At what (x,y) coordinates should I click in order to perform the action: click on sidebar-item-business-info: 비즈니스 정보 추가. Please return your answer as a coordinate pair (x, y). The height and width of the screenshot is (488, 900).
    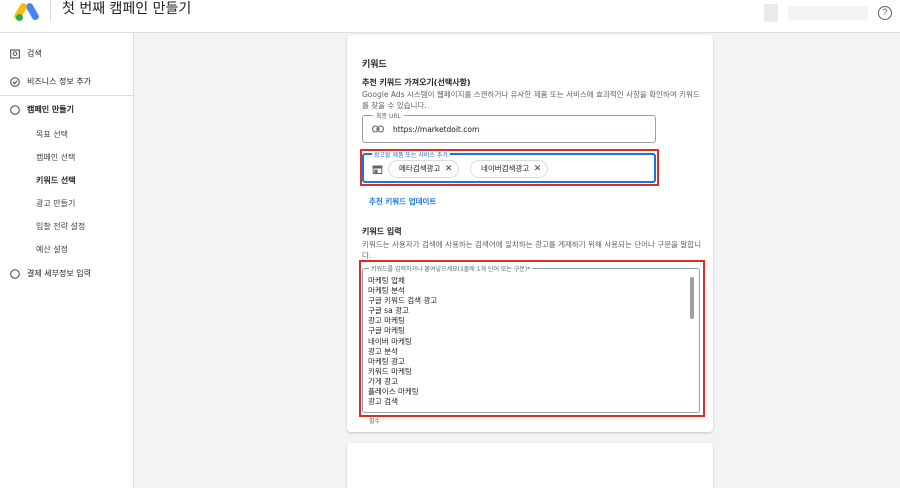
    Looking at the image, I should click on (50, 81).